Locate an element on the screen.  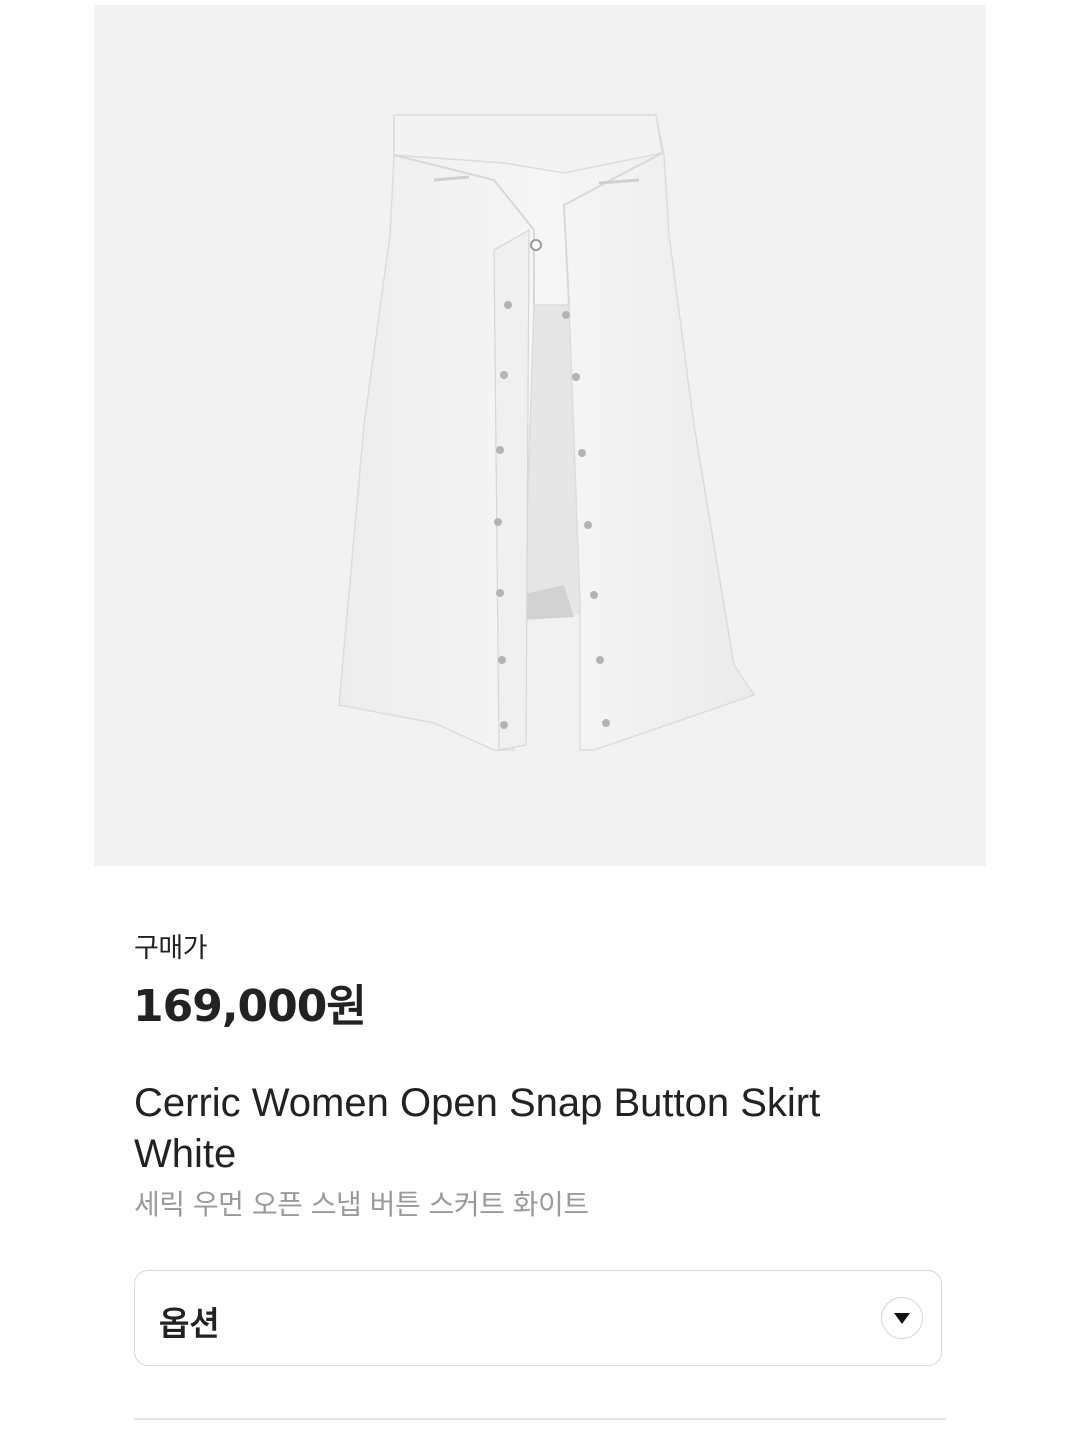
divider is located at coordinates (540, 1419).